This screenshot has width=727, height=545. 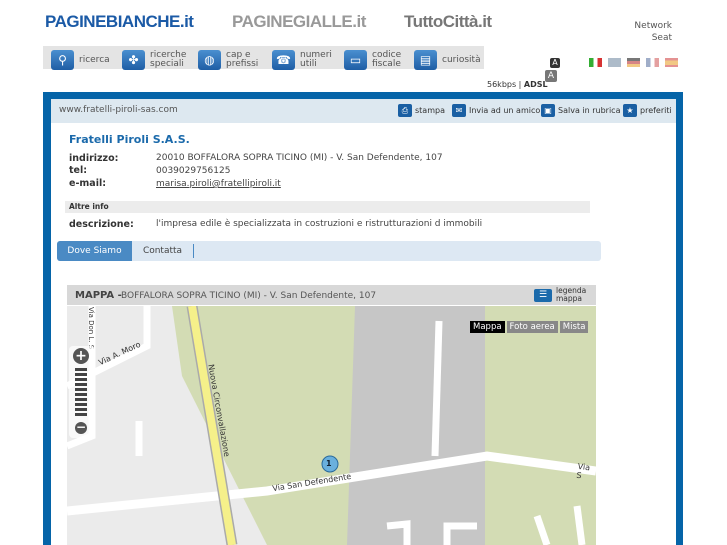 What do you see at coordinates (543, 295) in the screenshot?
I see `legend-icon: ☰` at bounding box center [543, 295].